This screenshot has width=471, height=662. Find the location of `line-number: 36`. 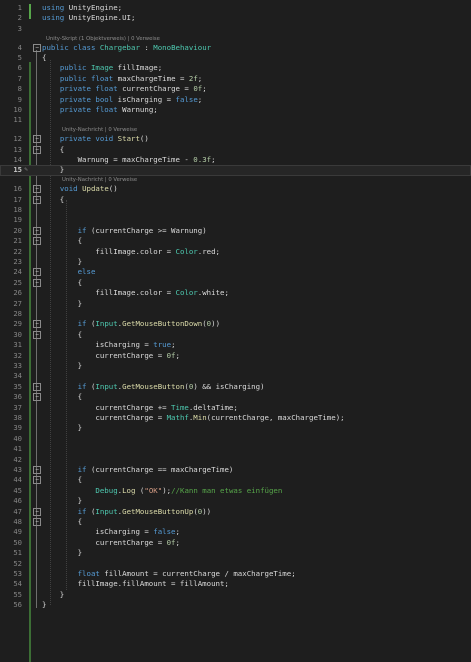

line-number: 36 is located at coordinates (17, 397).